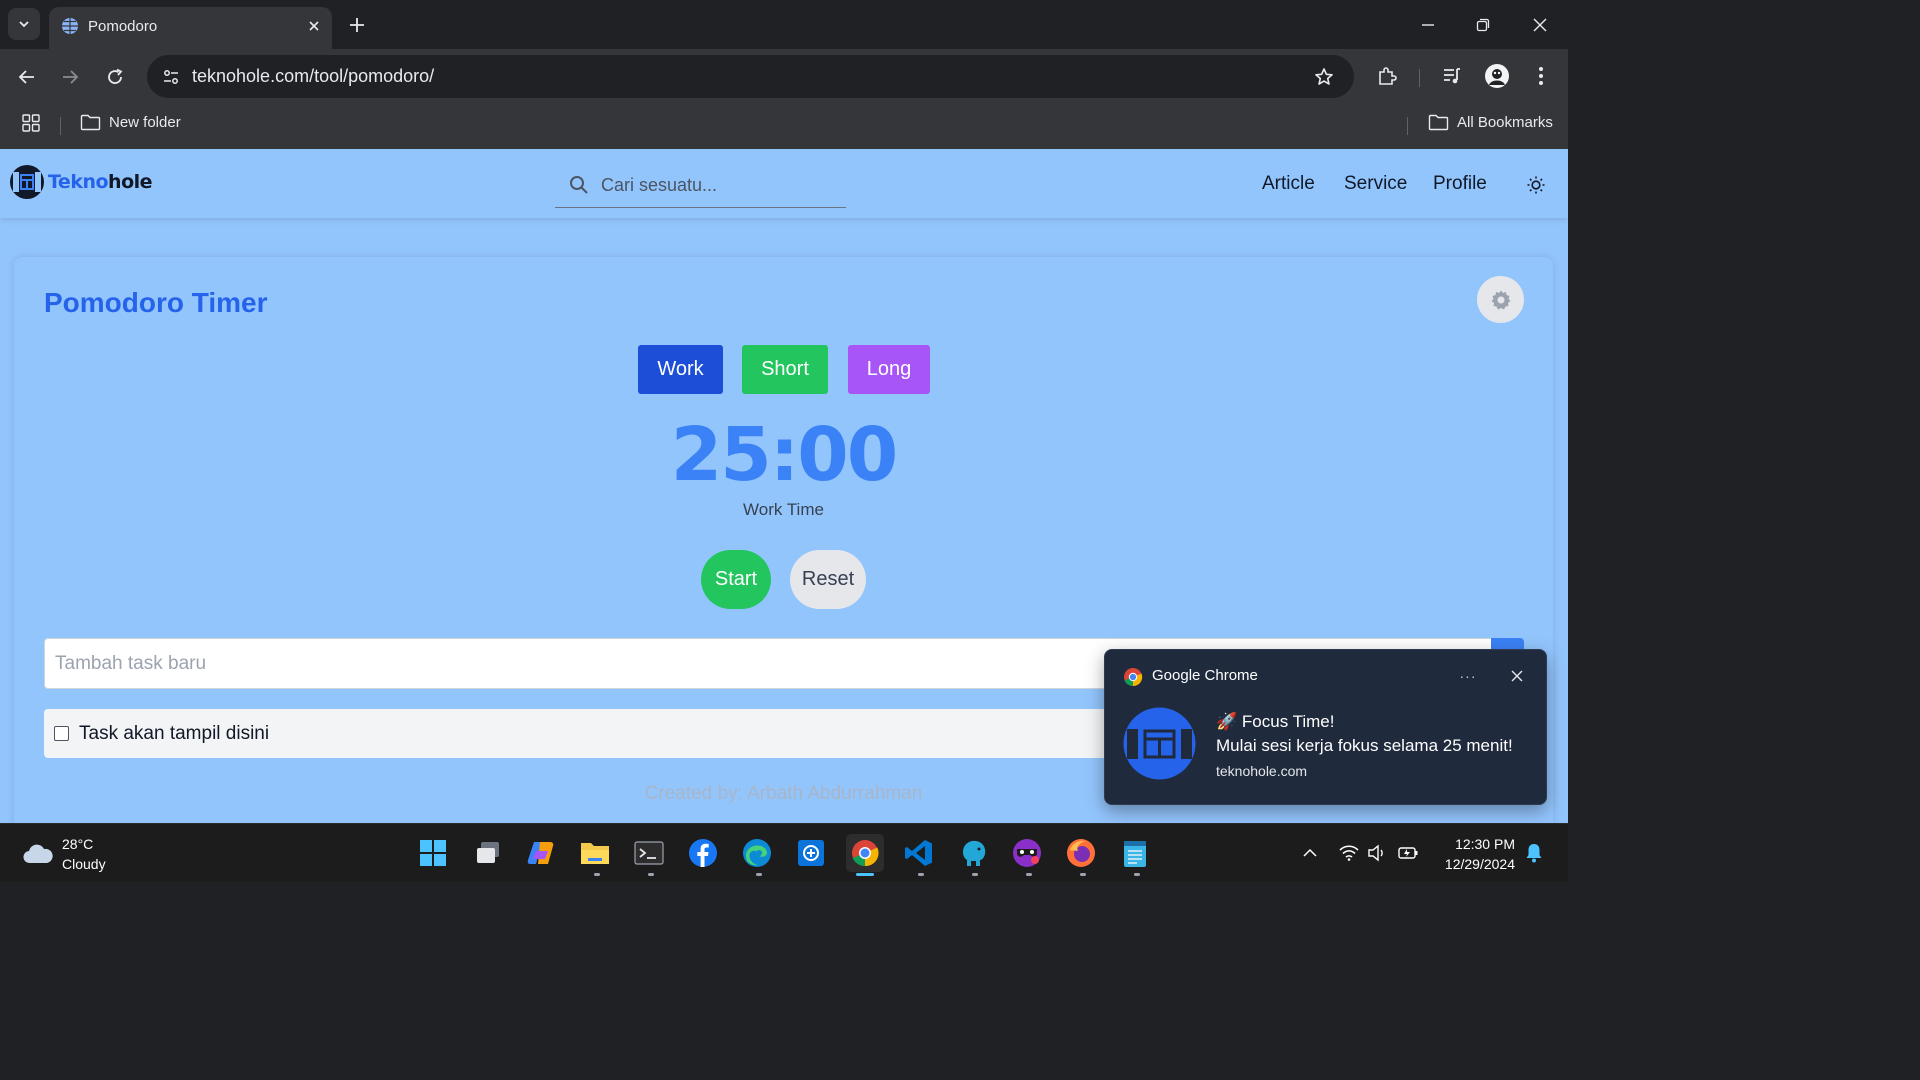  Describe the element at coordinates (1387, 76) in the screenshot. I see `extensions-button` at that location.